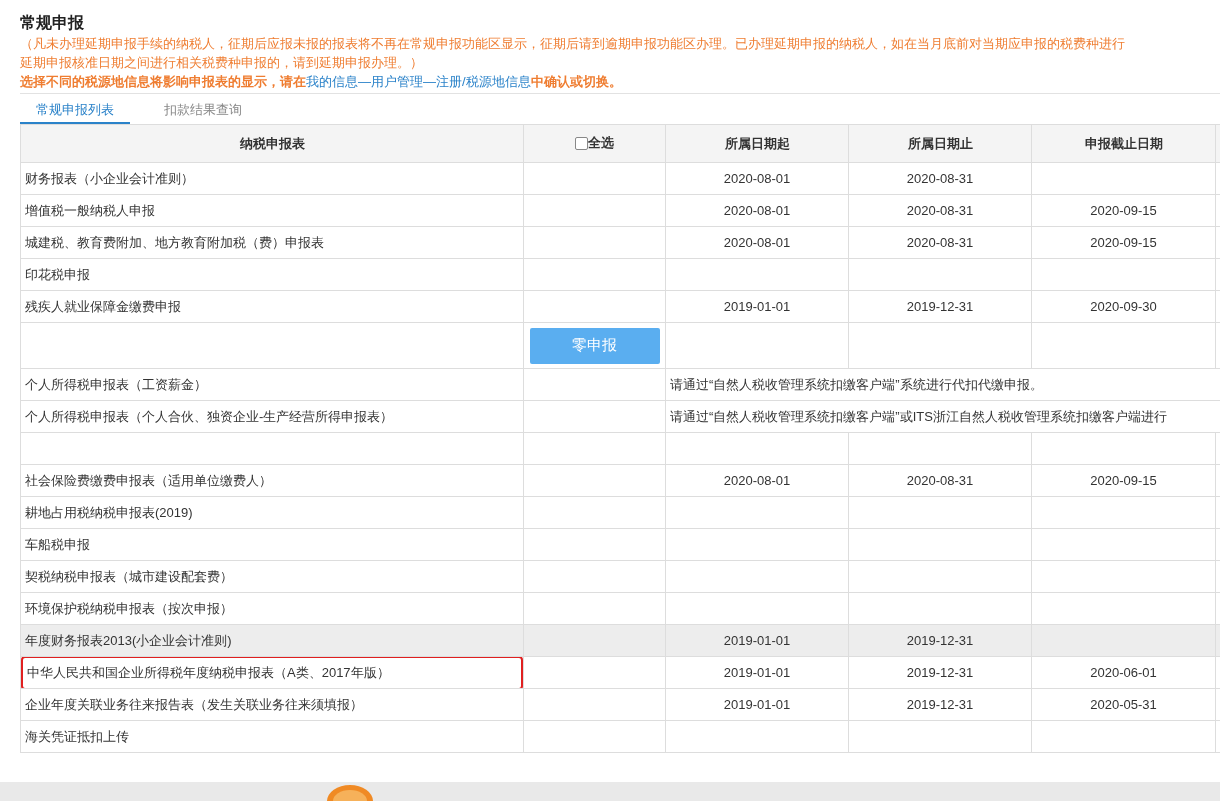  Describe the element at coordinates (856, 384) in the screenshot. I see `notice-text: 请通过“自然人税收管理系统扣缴客户端”系统进行代扣代缴申报。` at that location.